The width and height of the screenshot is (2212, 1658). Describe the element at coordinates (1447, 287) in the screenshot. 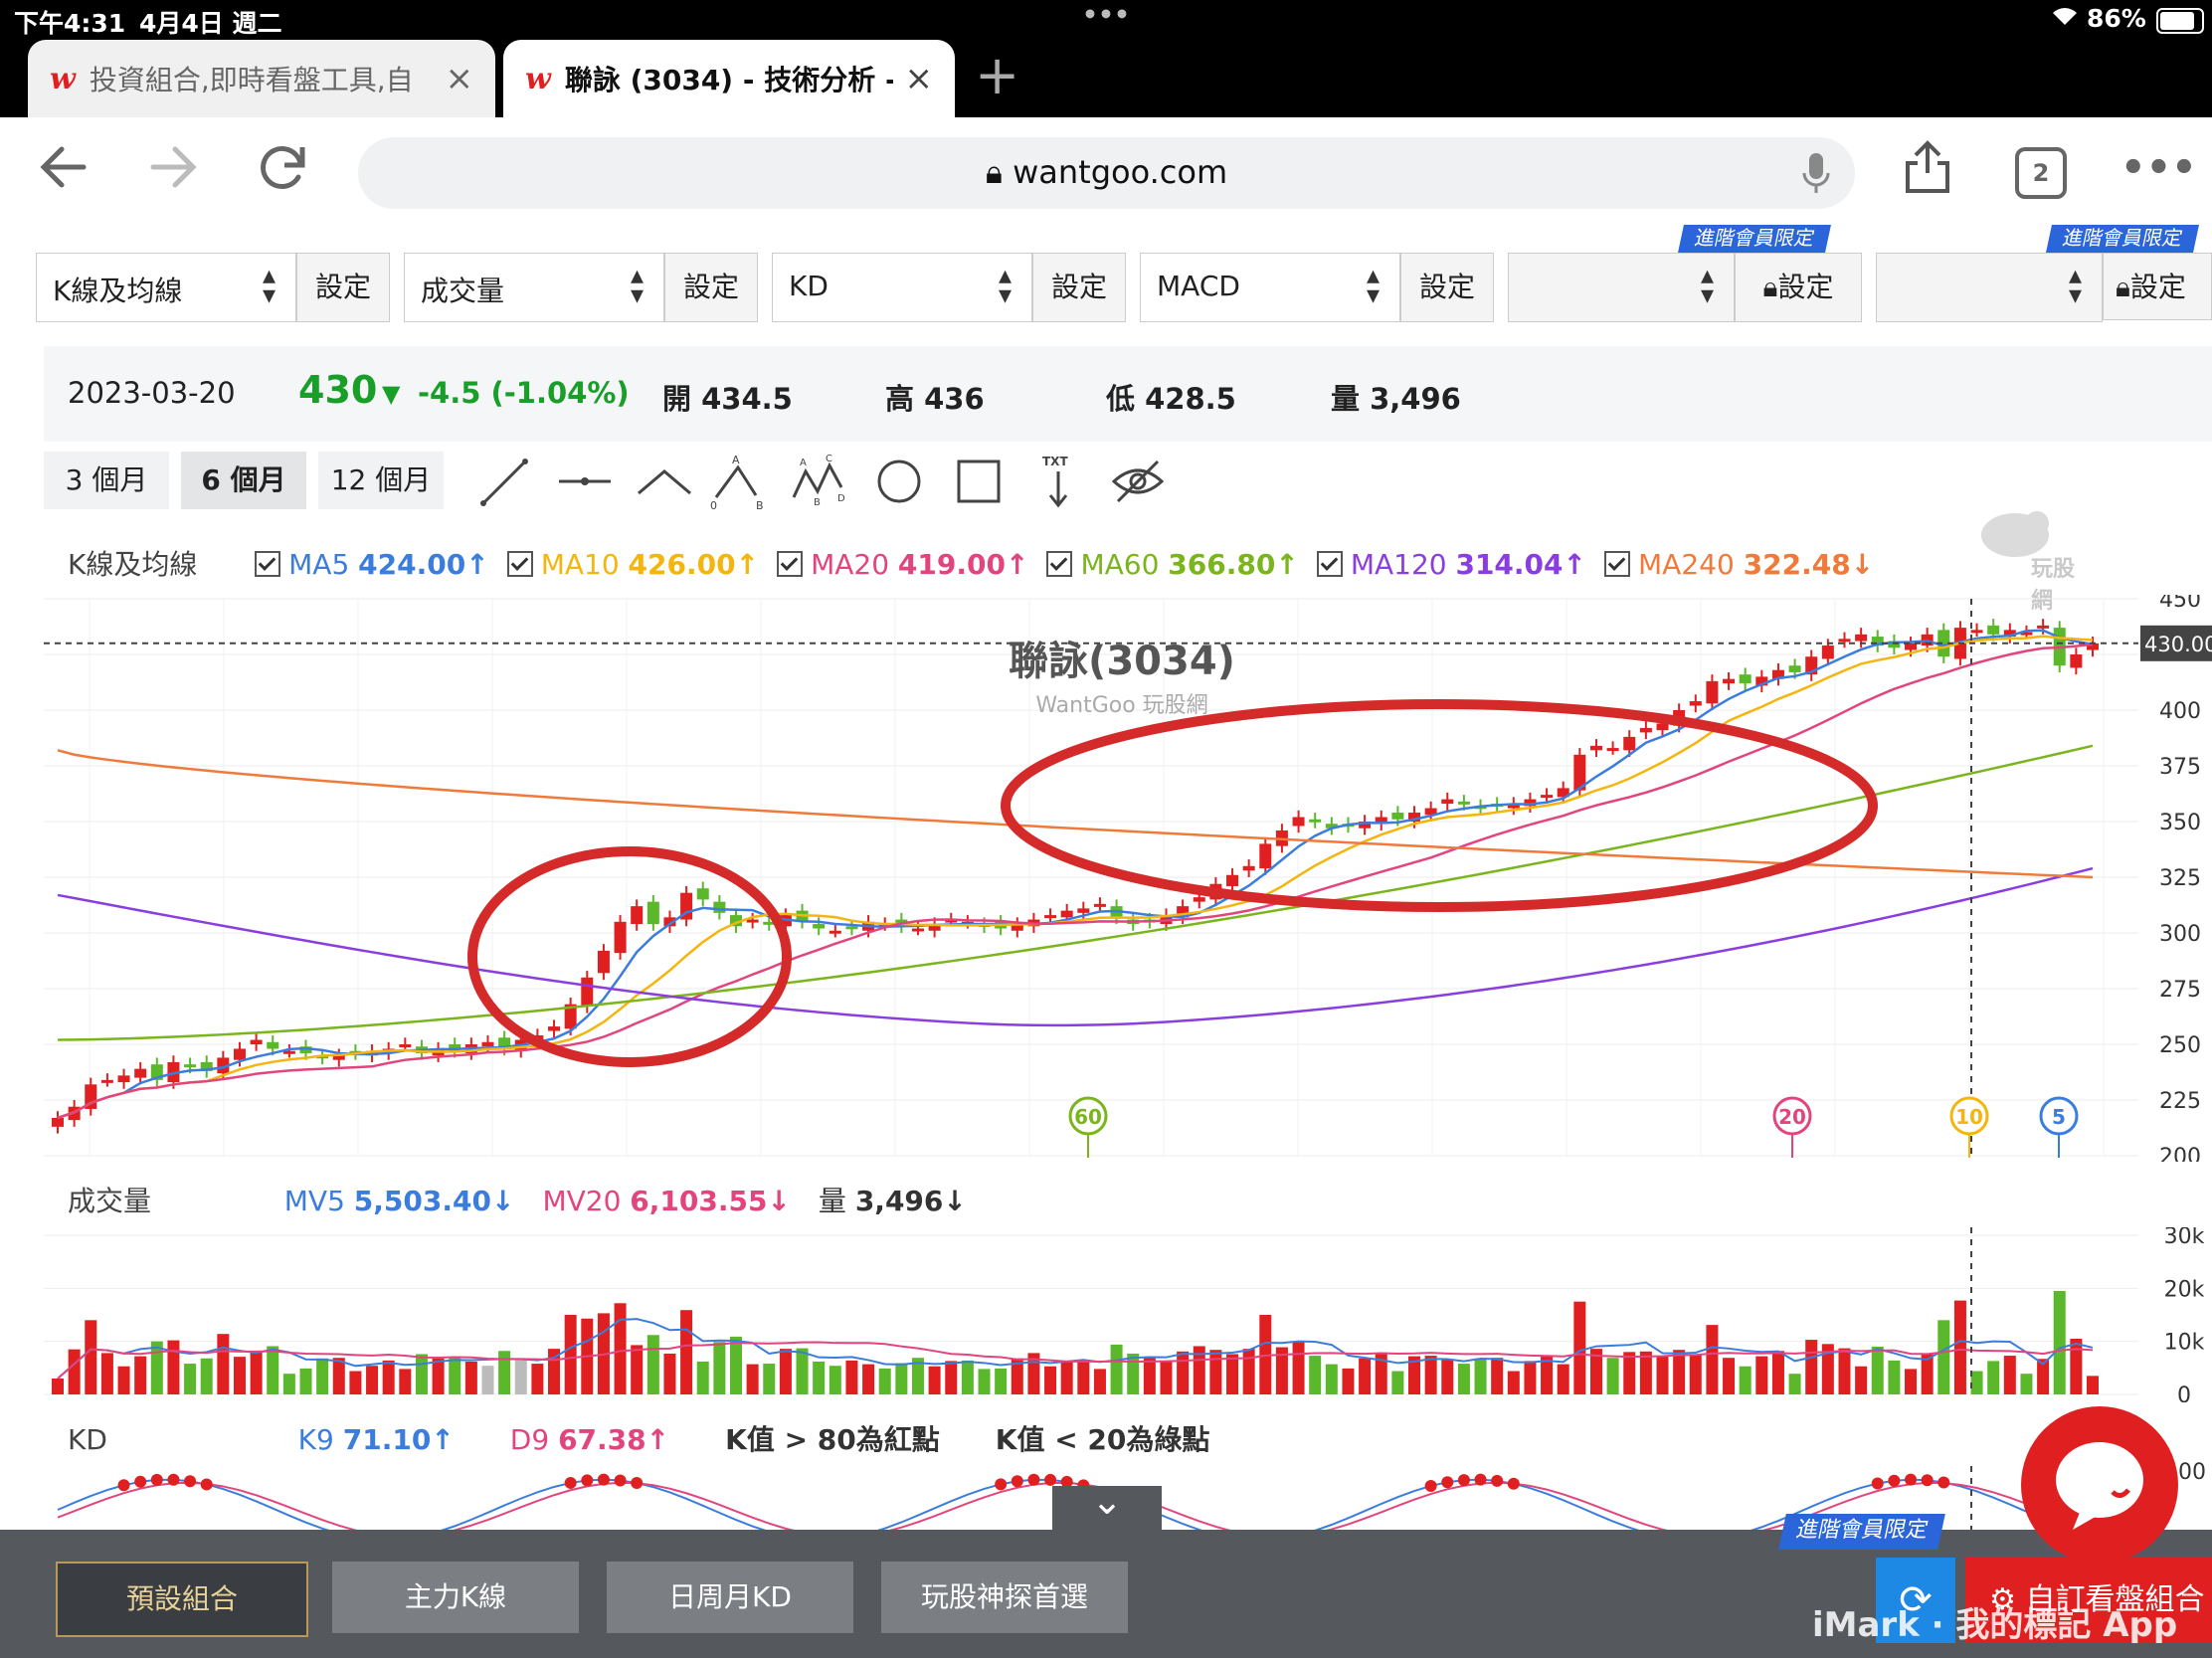

I see `settings-button-4: 設定` at that location.